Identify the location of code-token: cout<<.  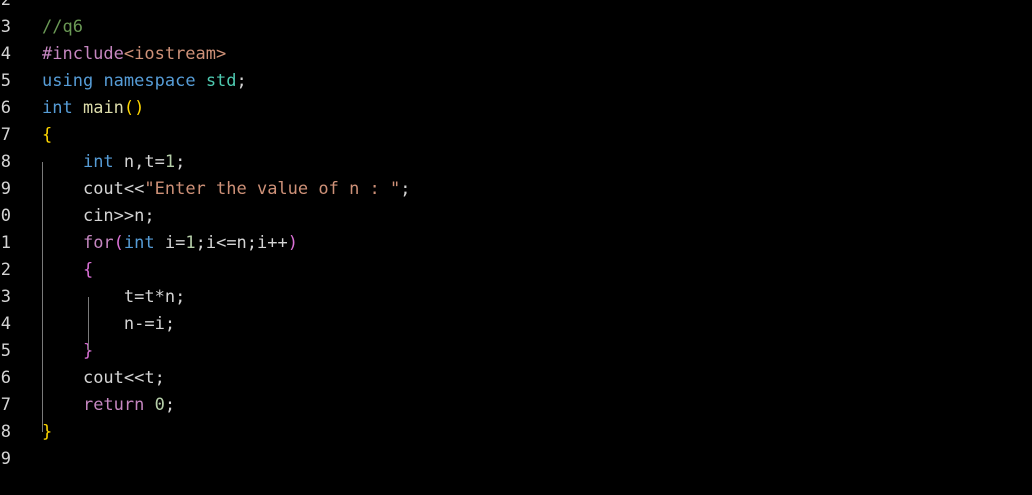
(113, 189).